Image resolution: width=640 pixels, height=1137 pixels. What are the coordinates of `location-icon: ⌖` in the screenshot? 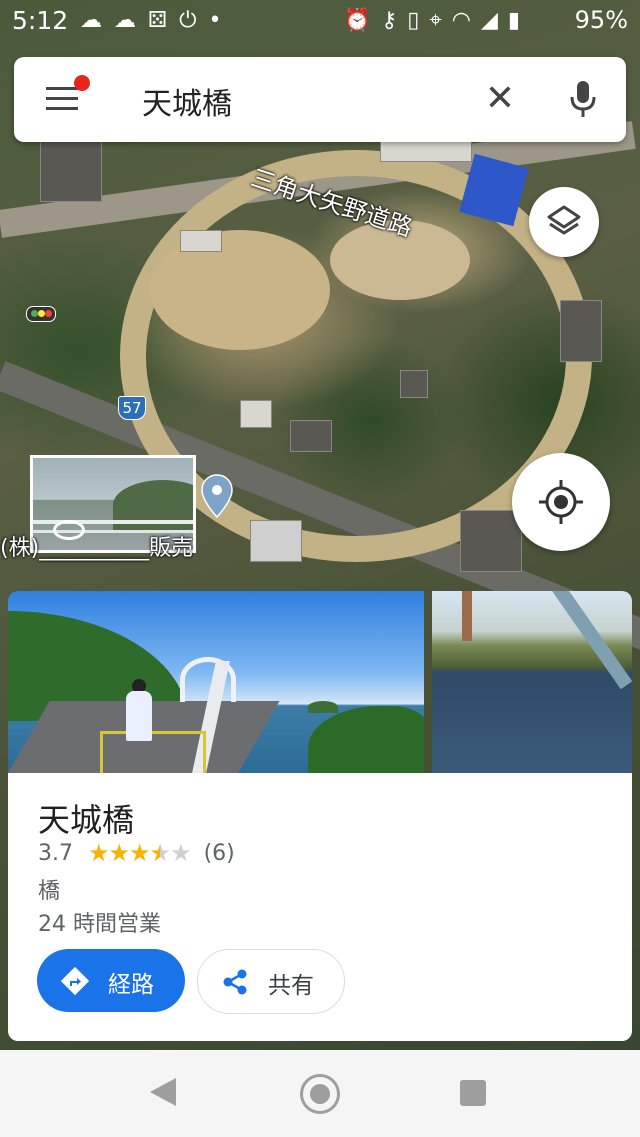 It's located at (440, 20).